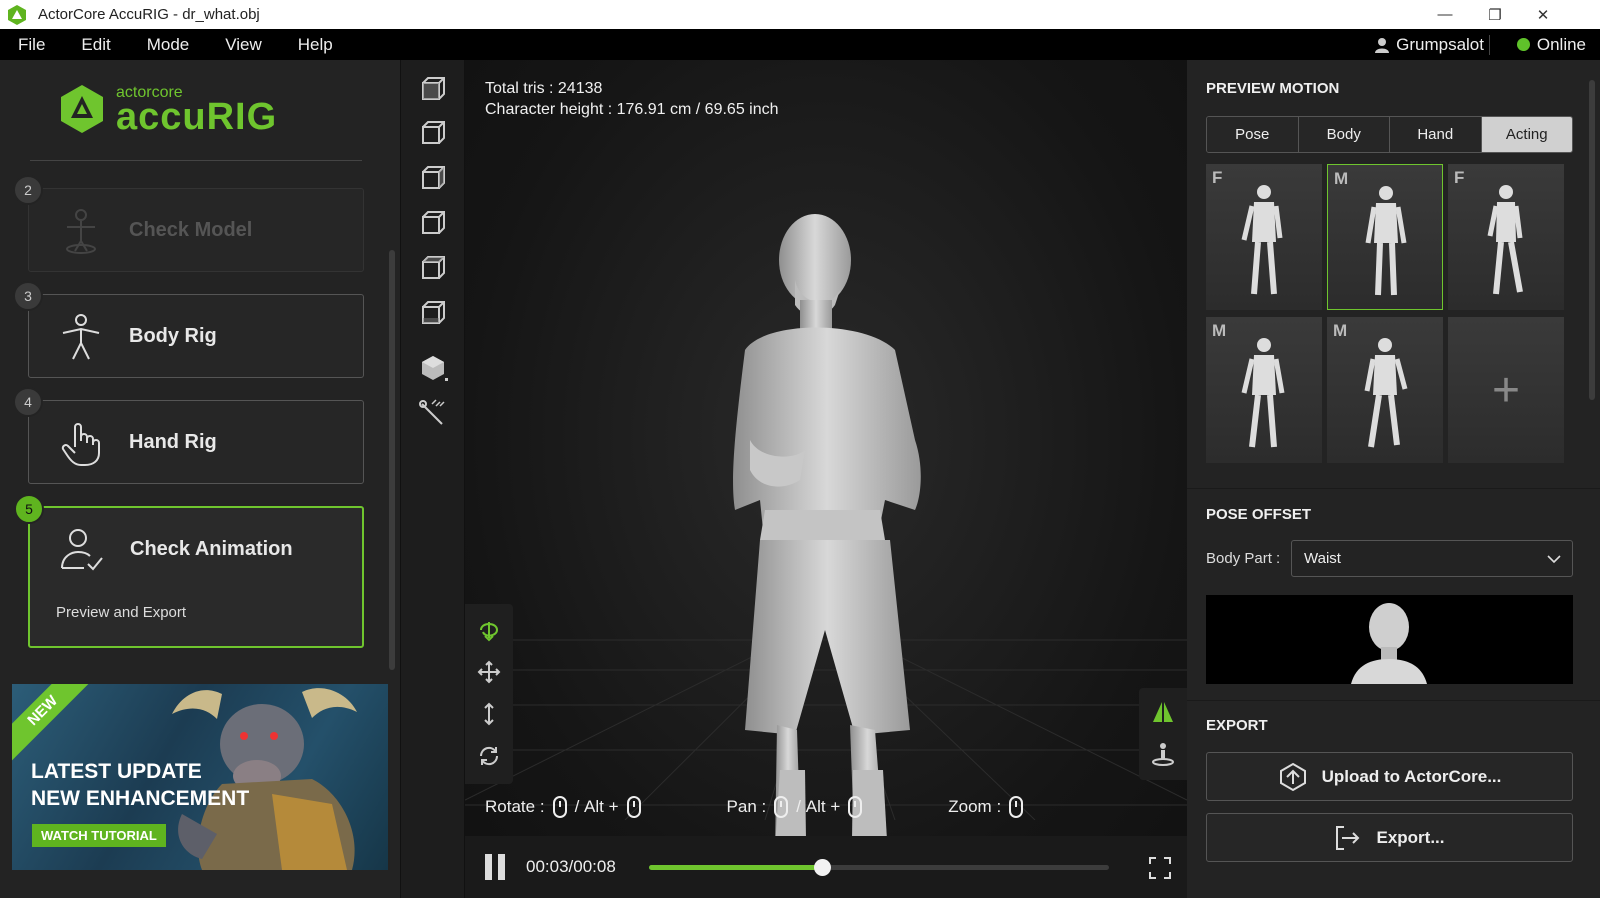  Describe the element at coordinates (1163, 754) in the screenshot. I see `ground-snap-icon` at that location.